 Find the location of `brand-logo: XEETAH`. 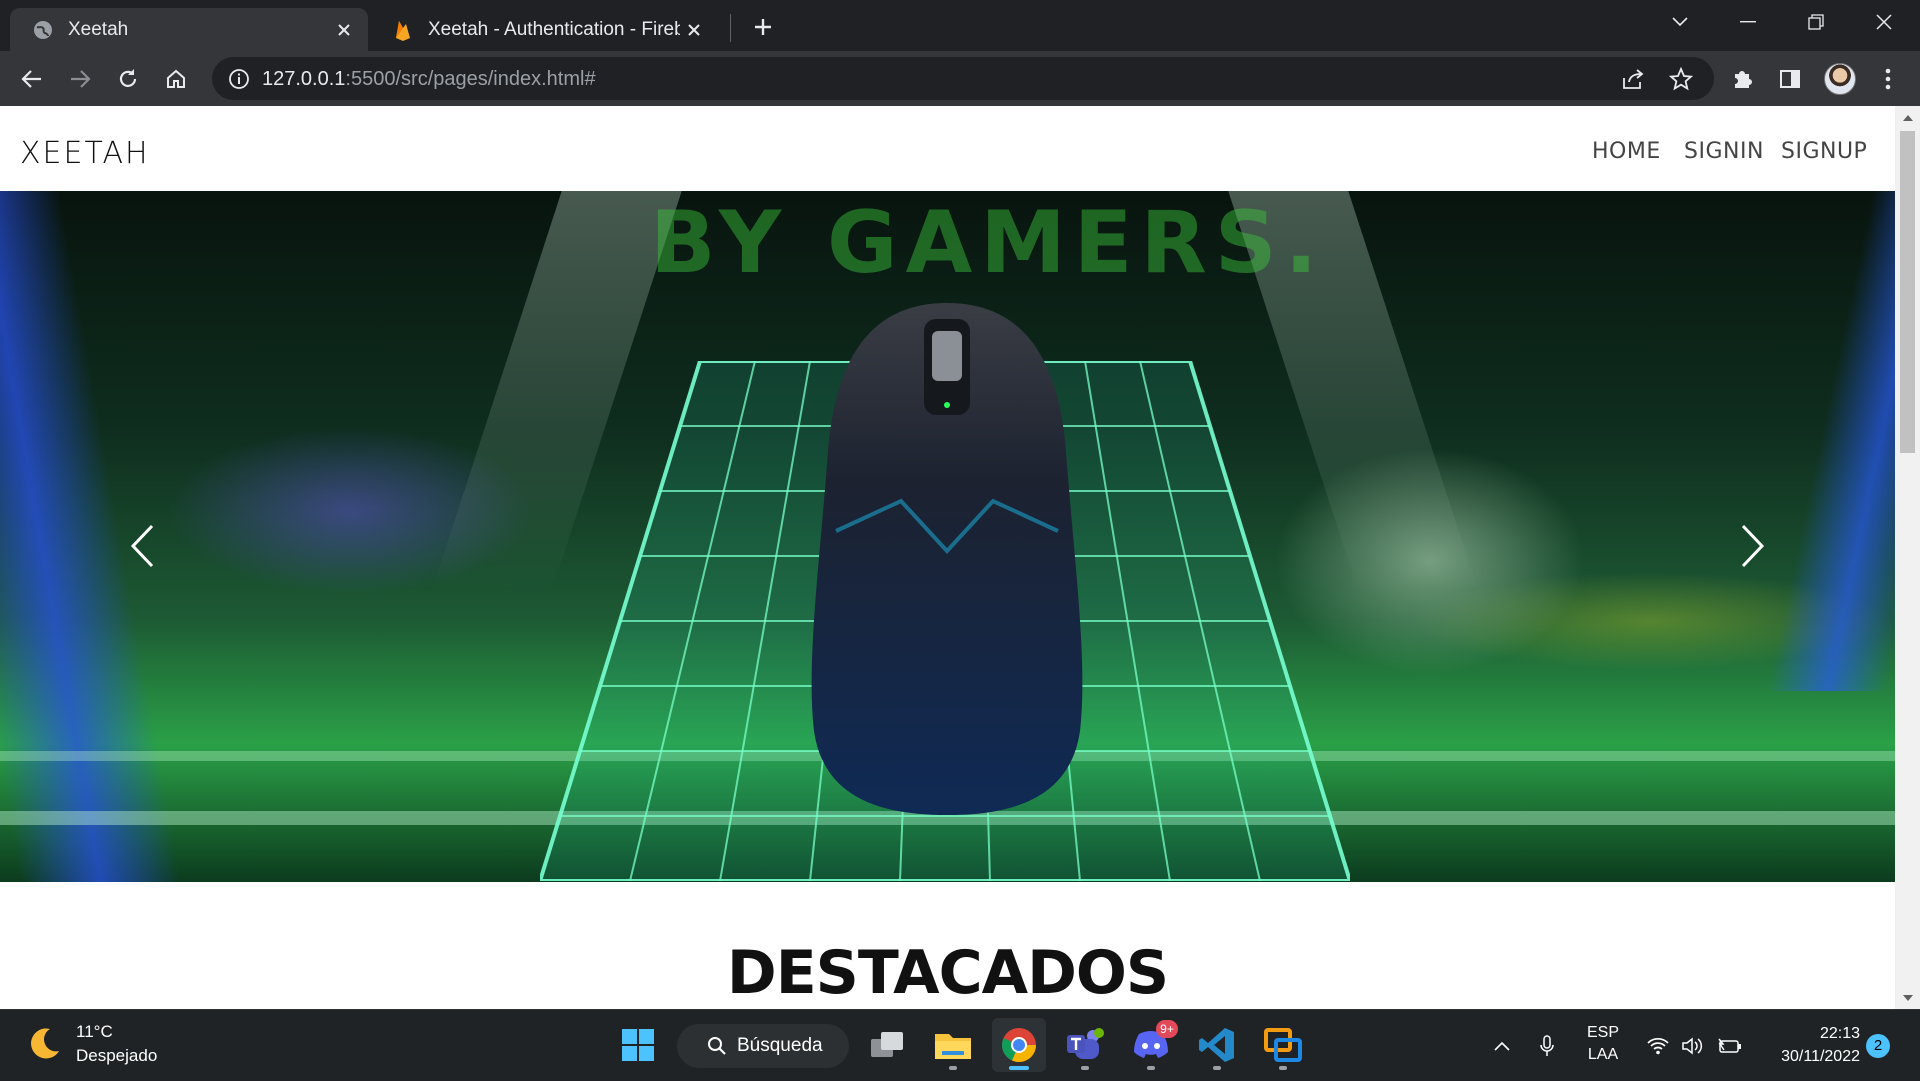

brand-logo: XEETAH is located at coordinates (85, 153).